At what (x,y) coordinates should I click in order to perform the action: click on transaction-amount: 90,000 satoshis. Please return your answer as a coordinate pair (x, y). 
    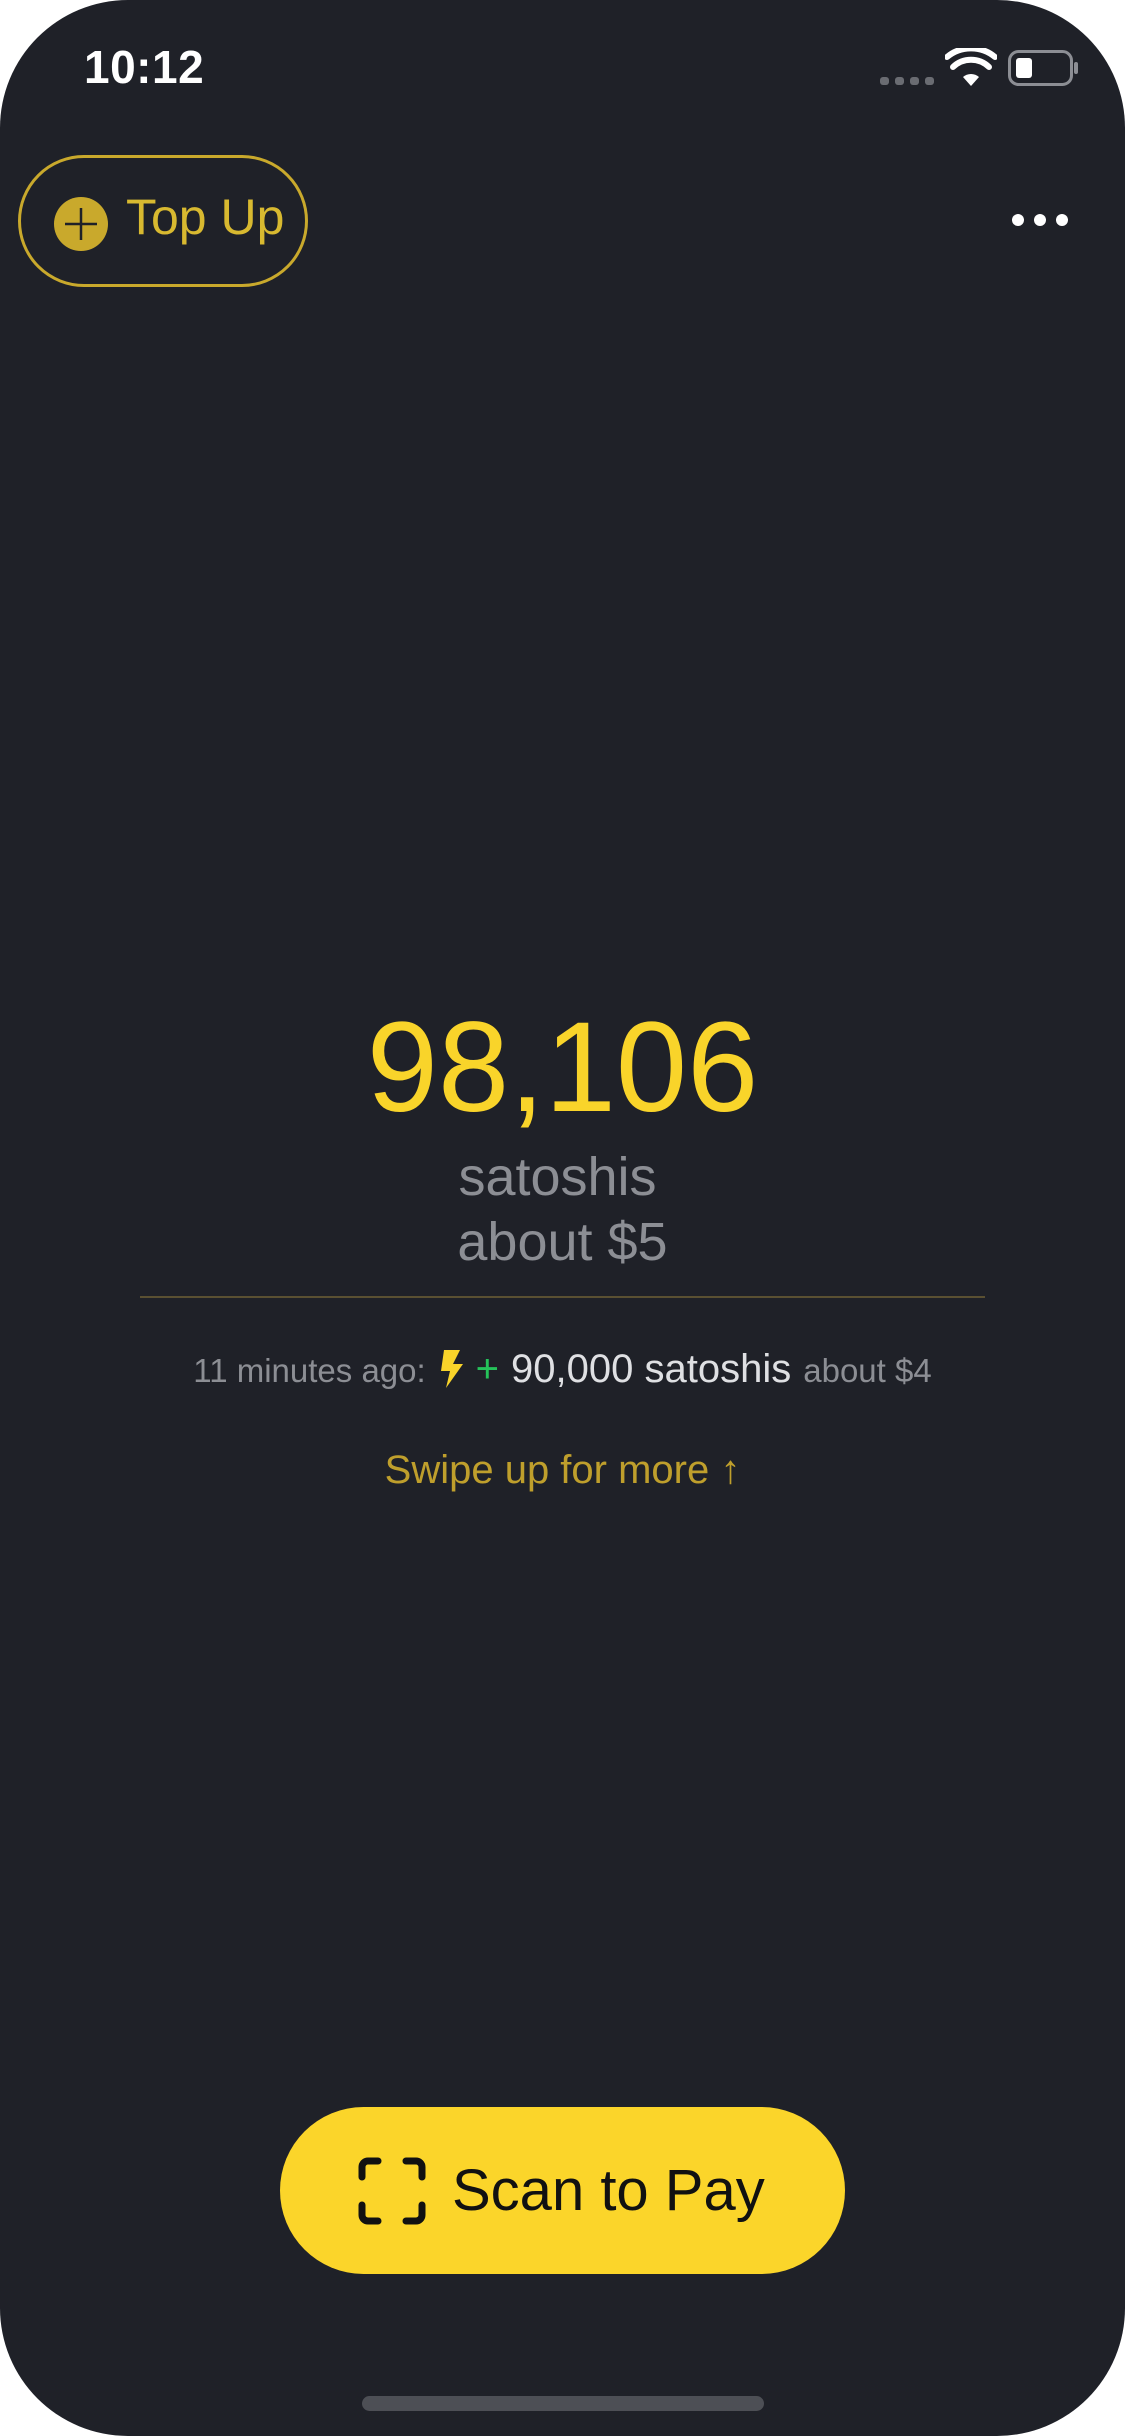
    Looking at the image, I should click on (651, 1369).